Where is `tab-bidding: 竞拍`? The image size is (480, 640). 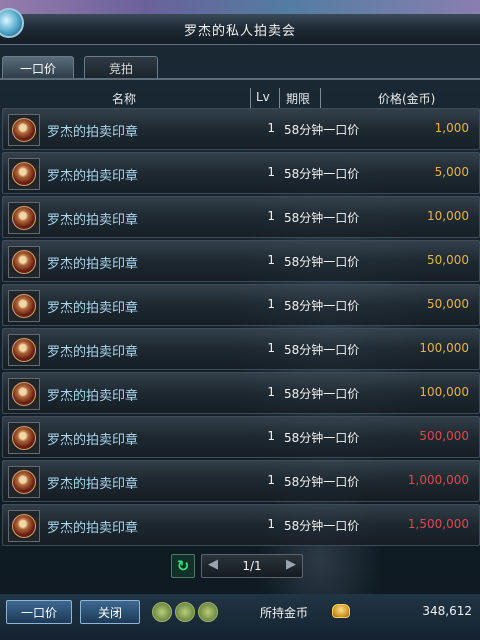 tab-bidding: 竞拍 is located at coordinates (121, 67).